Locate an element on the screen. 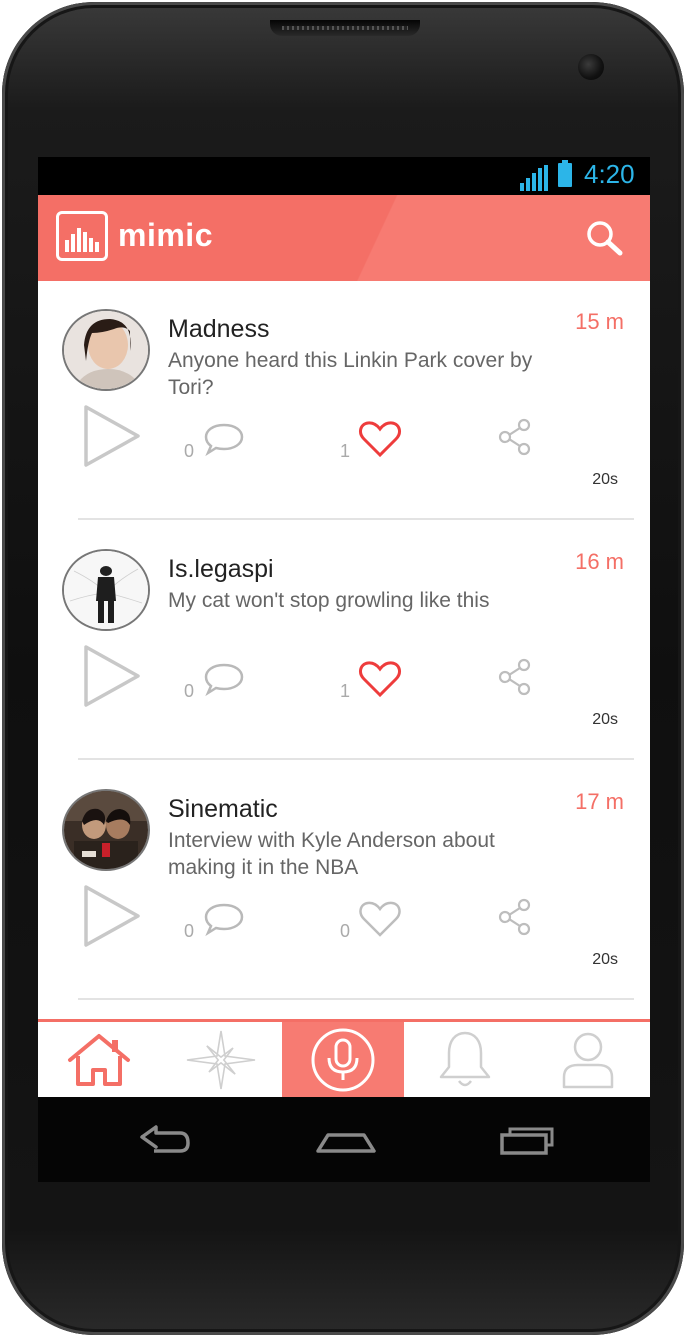 This screenshot has width=686, height=1337. status-bar: 4:20 is located at coordinates (344, 176).